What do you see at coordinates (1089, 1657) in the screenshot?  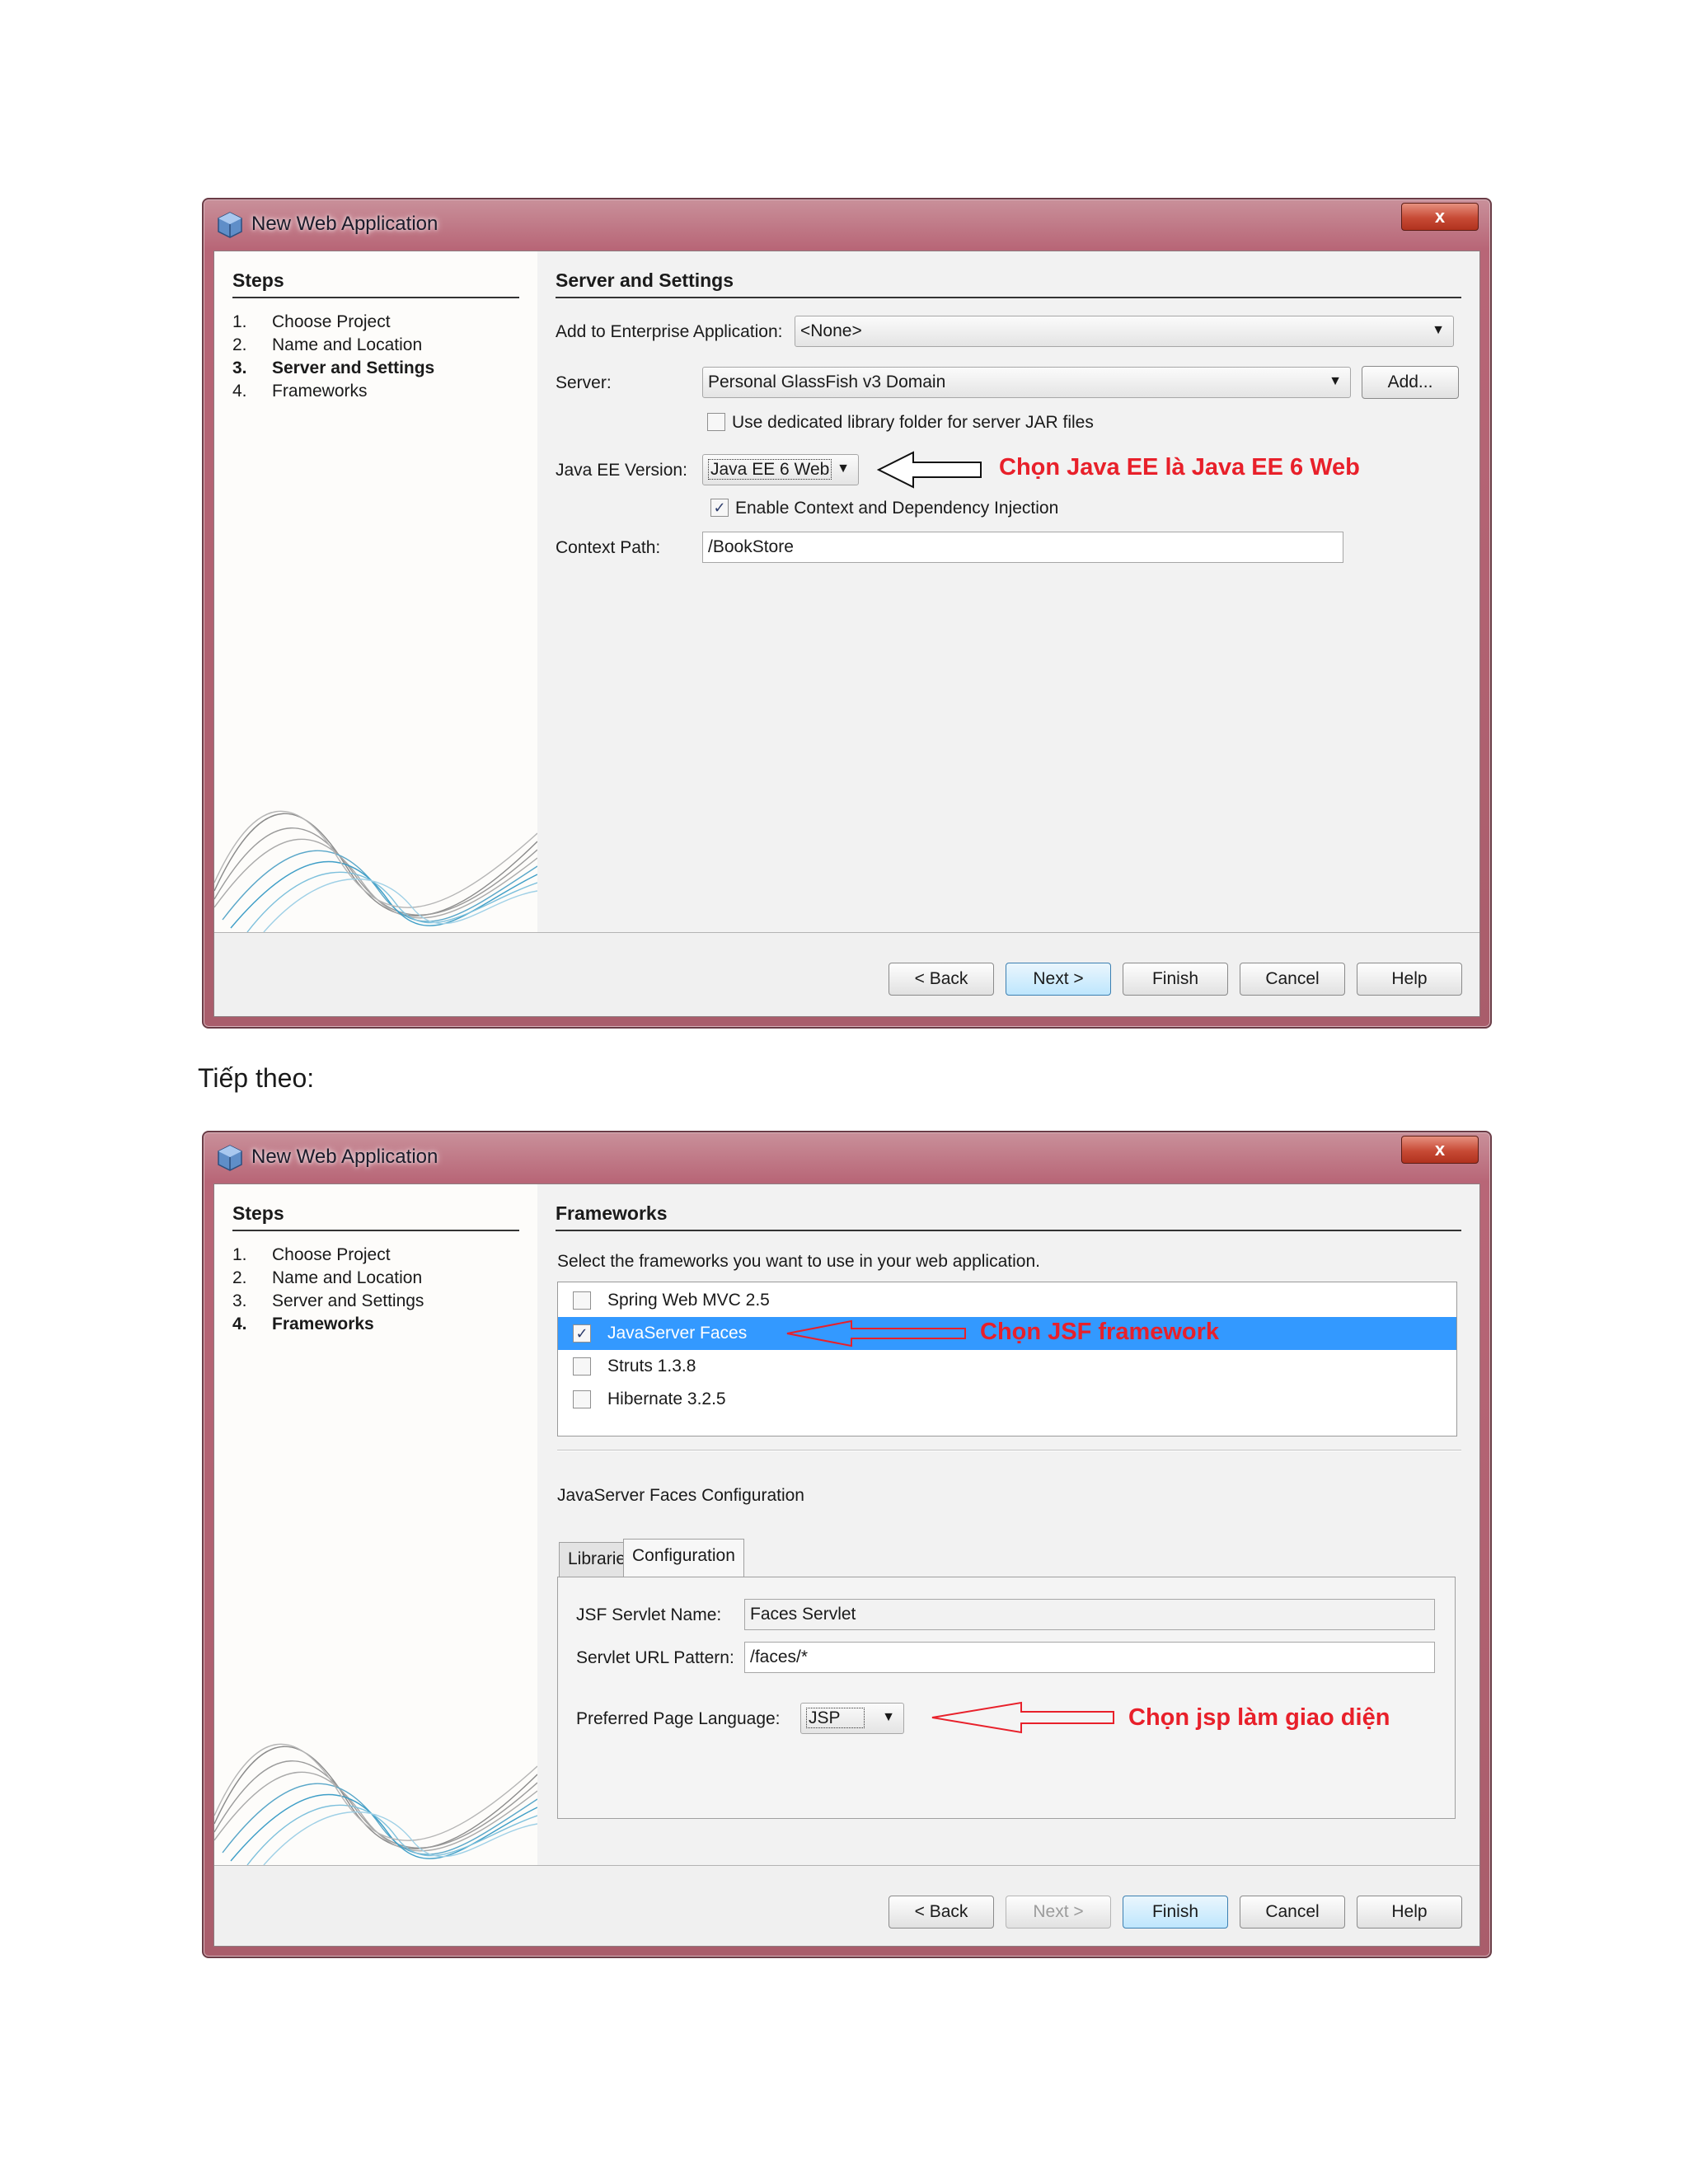 I see `url-pattern-field: /faces/*` at bounding box center [1089, 1657].